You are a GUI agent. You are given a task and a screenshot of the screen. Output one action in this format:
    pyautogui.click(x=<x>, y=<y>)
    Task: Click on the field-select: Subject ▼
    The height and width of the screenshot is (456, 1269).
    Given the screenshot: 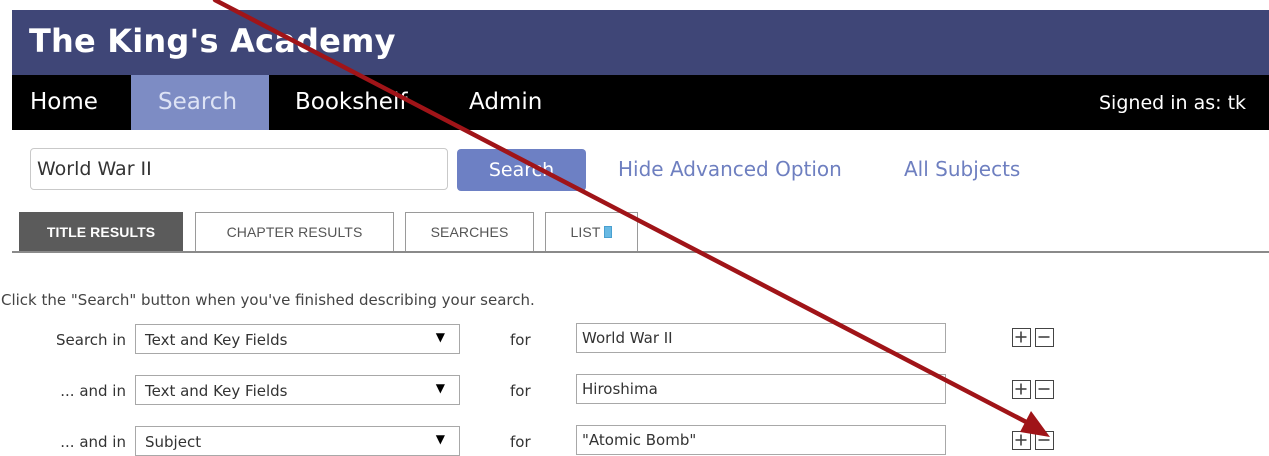 What is the action you would take?
    pyautogui.click(x=297, y=441)
    